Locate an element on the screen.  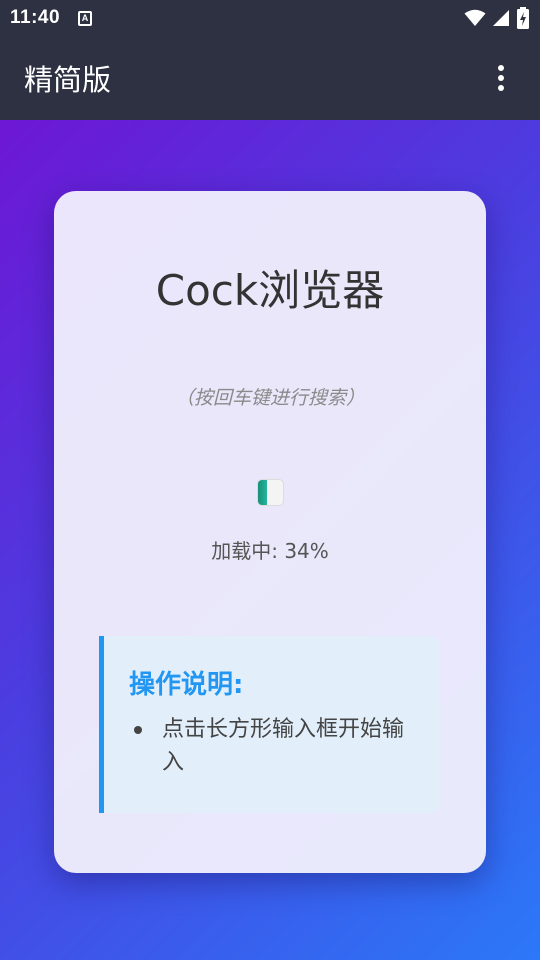
wifi-icon is located at coordinates (475, 17).